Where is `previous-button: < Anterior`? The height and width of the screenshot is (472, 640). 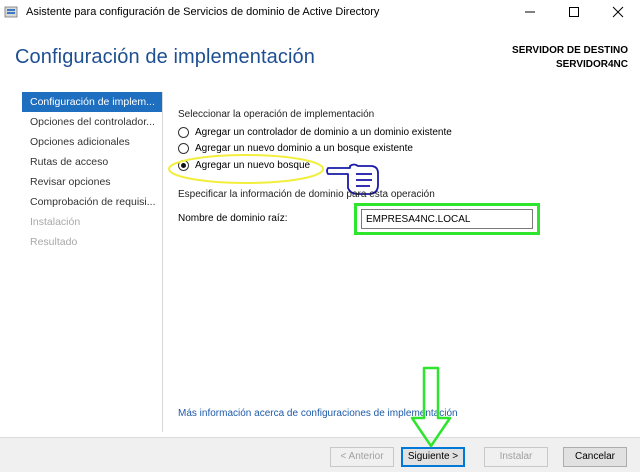 previous-button: < Anterior is located at coordinates (362, 457).